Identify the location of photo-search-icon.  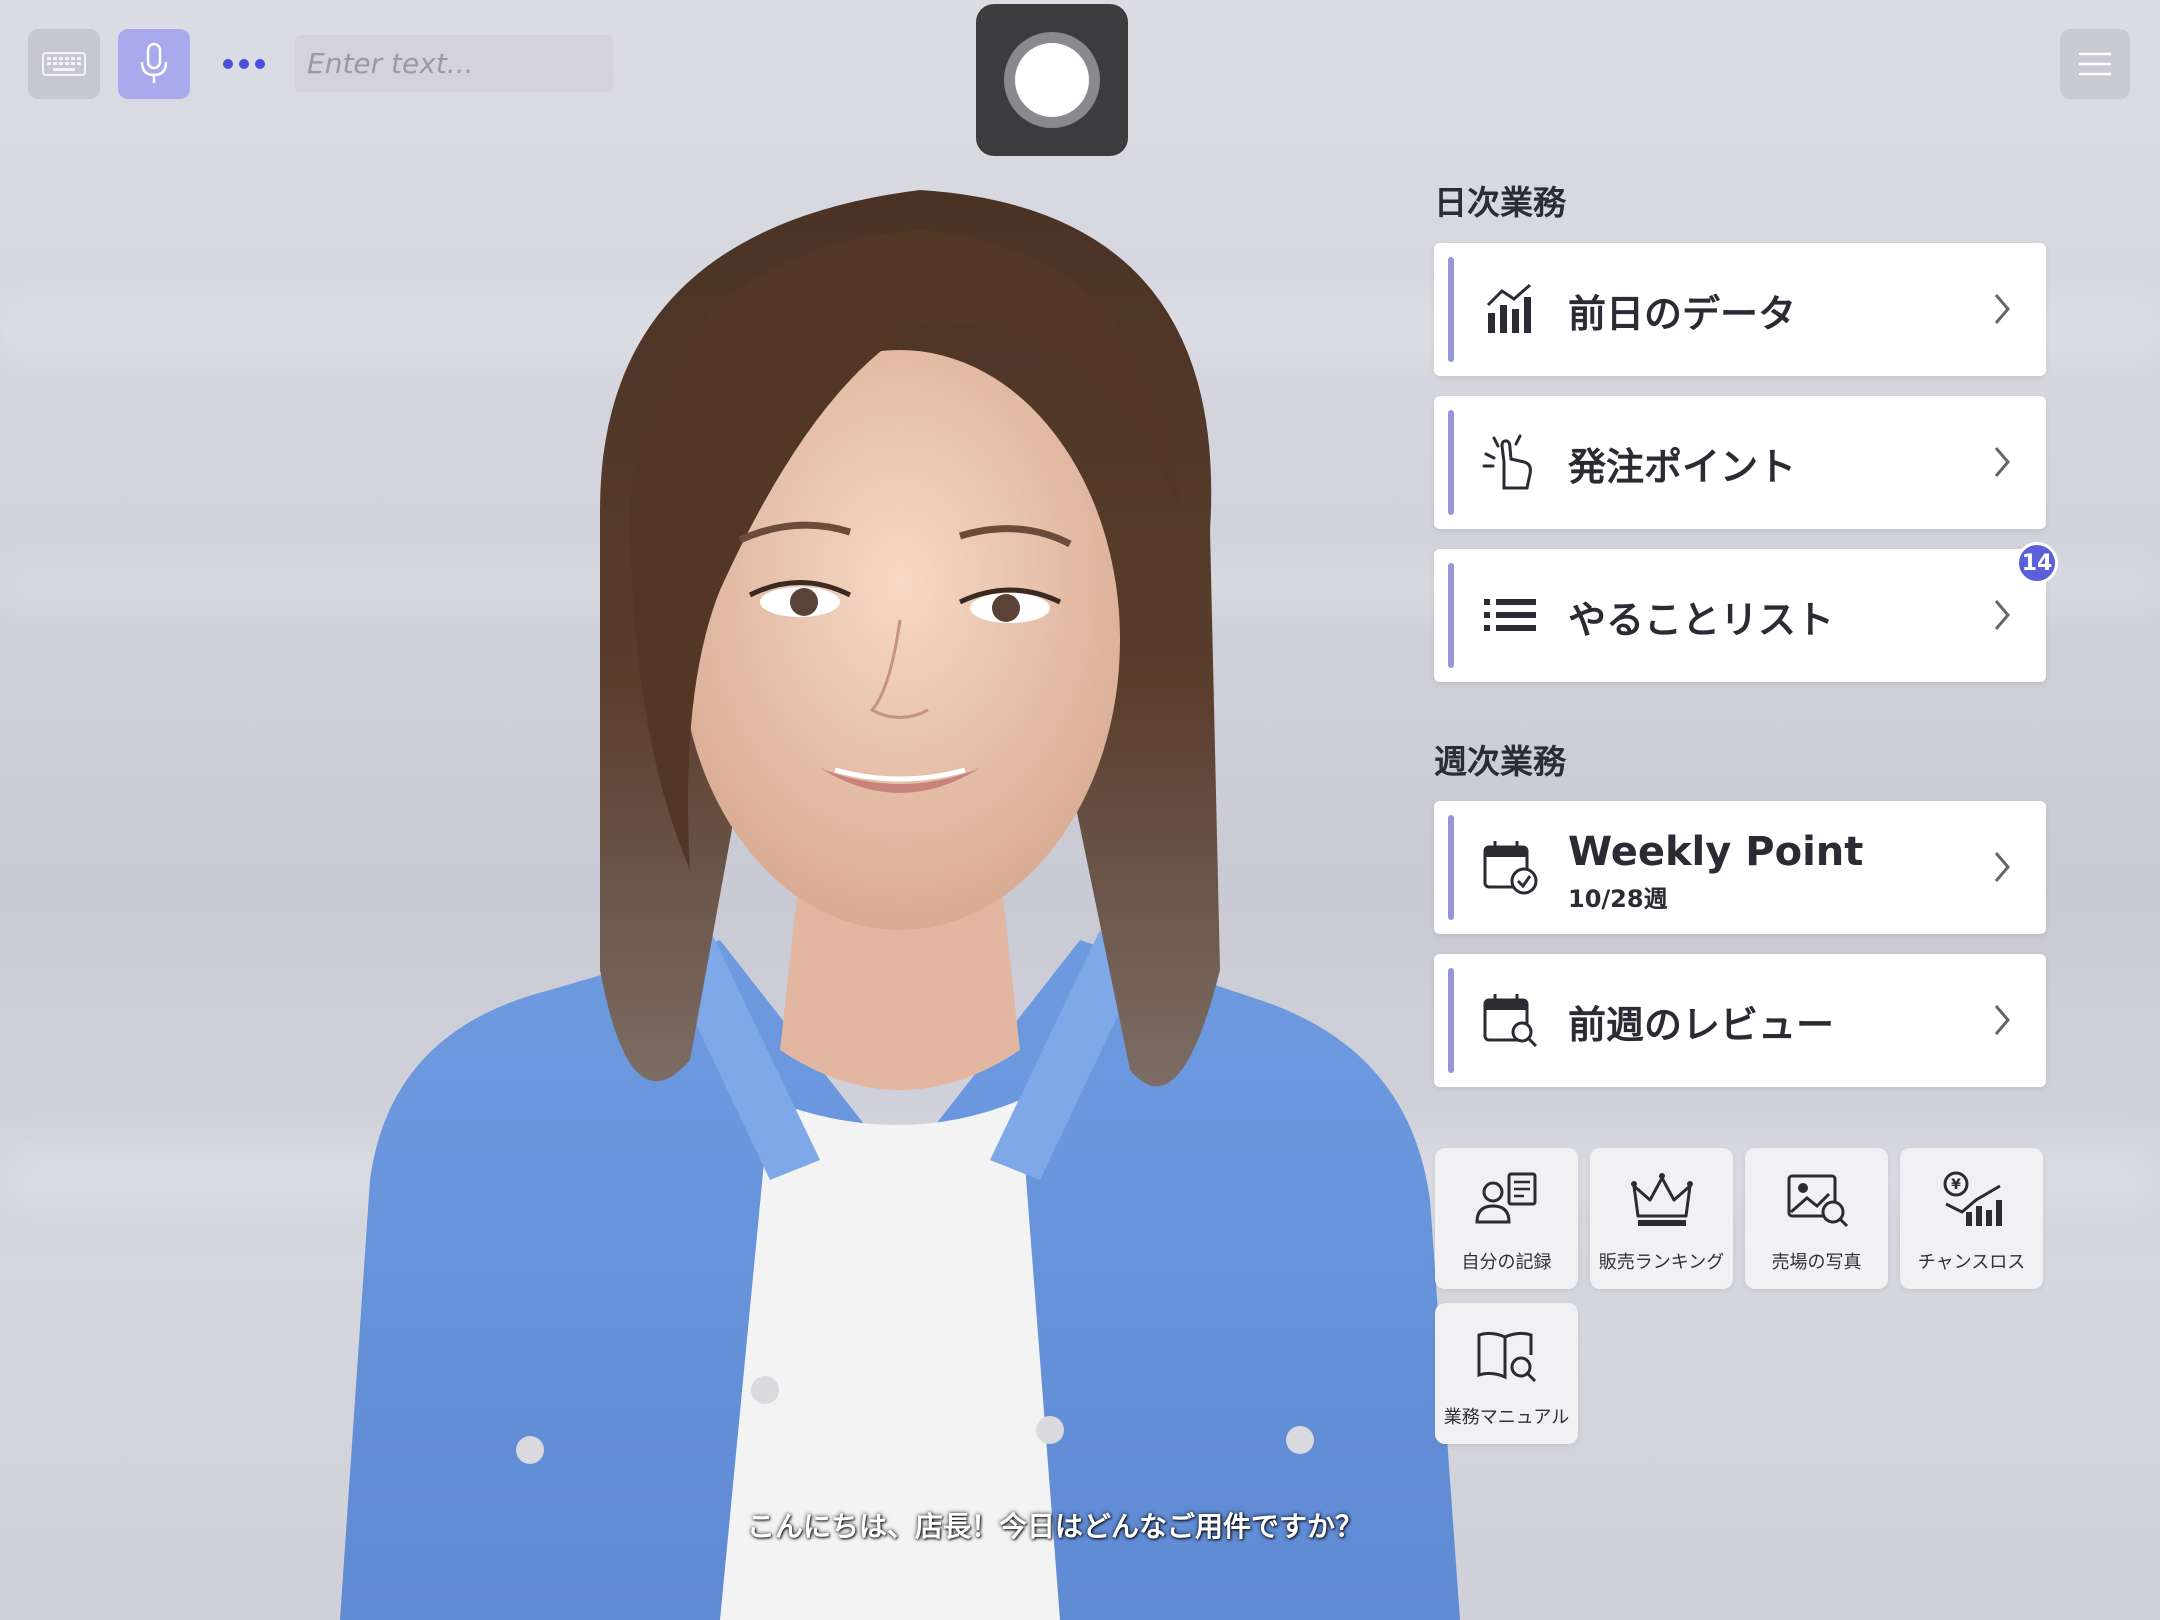
(1818, 1201).